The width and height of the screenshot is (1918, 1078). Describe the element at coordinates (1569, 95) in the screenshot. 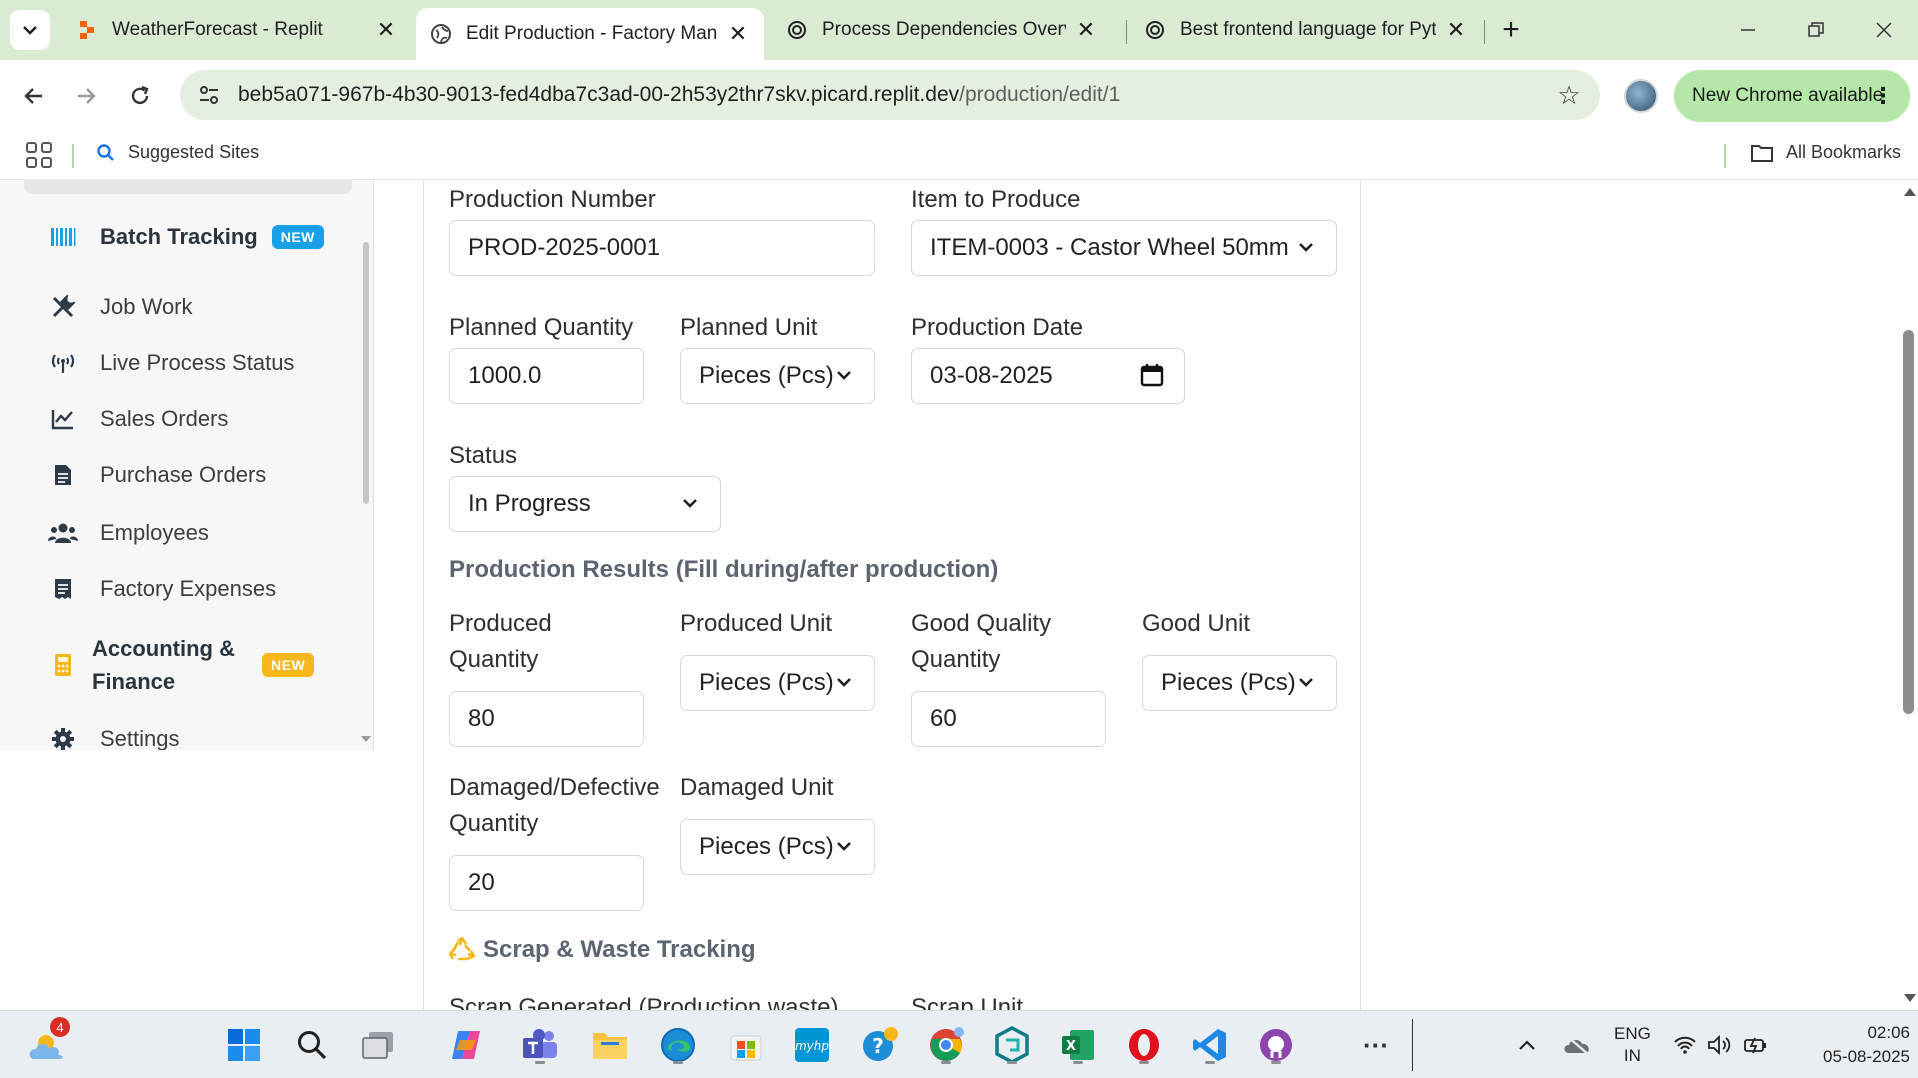

I see `bookmark-star-icon: ☆` at that location.